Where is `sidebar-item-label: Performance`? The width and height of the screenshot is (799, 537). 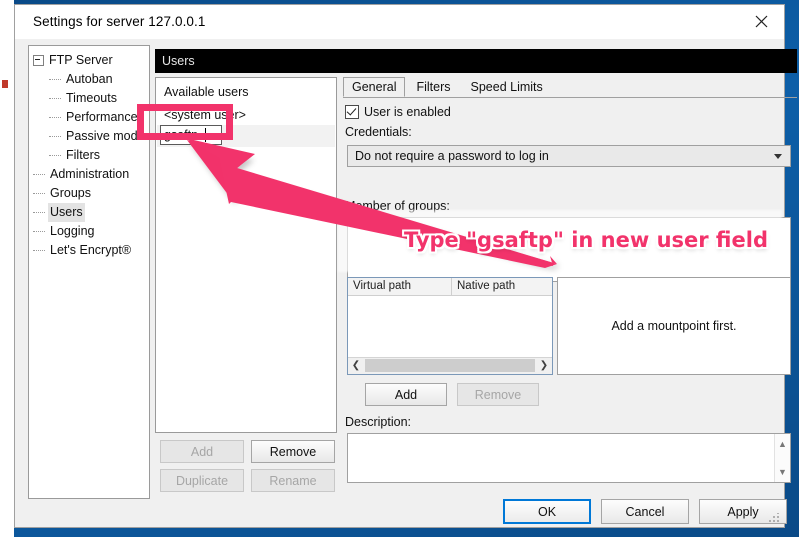
sidebar-item-label: Performance is located at coordinates (102, 117).